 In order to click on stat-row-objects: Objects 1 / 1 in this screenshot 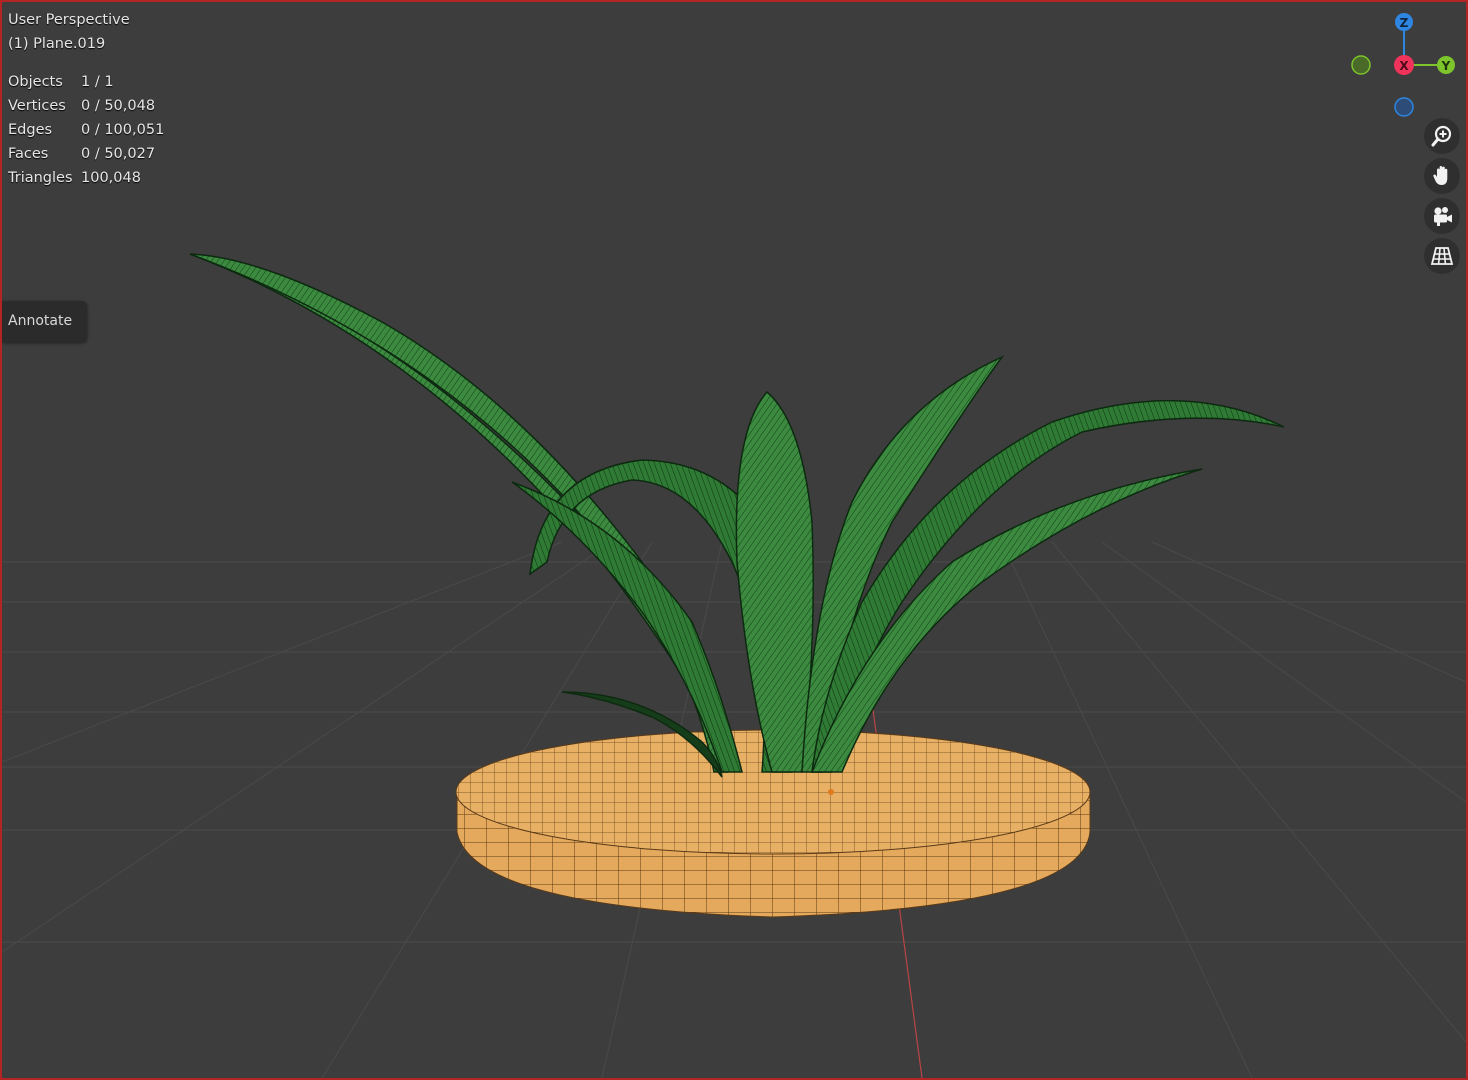, I will do `click(86, 82)`.